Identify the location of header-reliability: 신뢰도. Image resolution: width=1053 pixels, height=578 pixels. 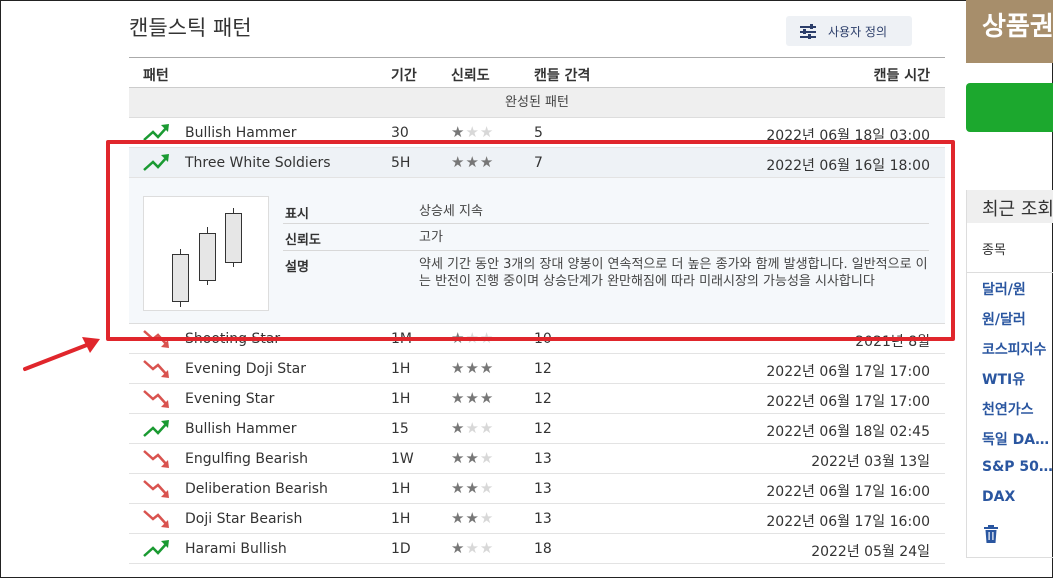
(470, 75).